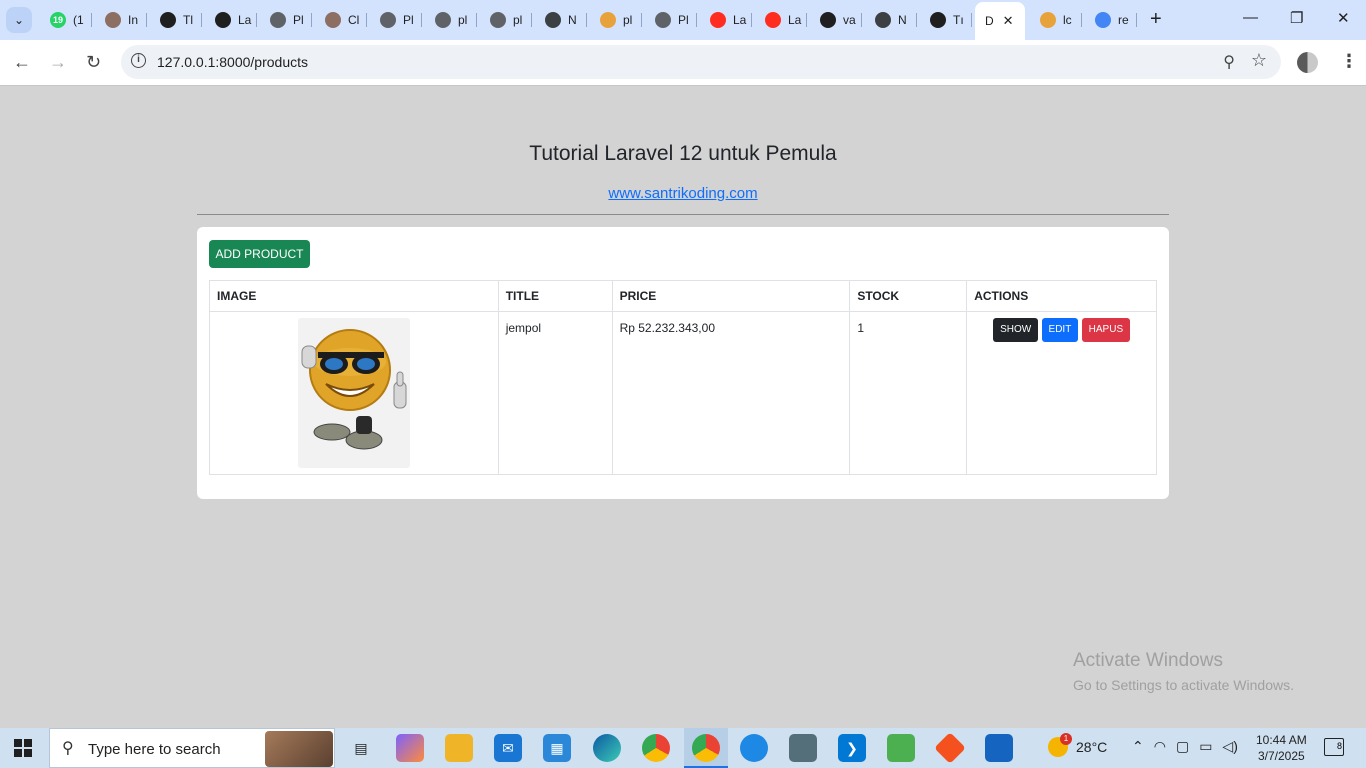 The height and width of the screenshot is (768, 1366). I want to click on watermark-subtitle: Go to Settings to activate Windows., so click(1183, 685).